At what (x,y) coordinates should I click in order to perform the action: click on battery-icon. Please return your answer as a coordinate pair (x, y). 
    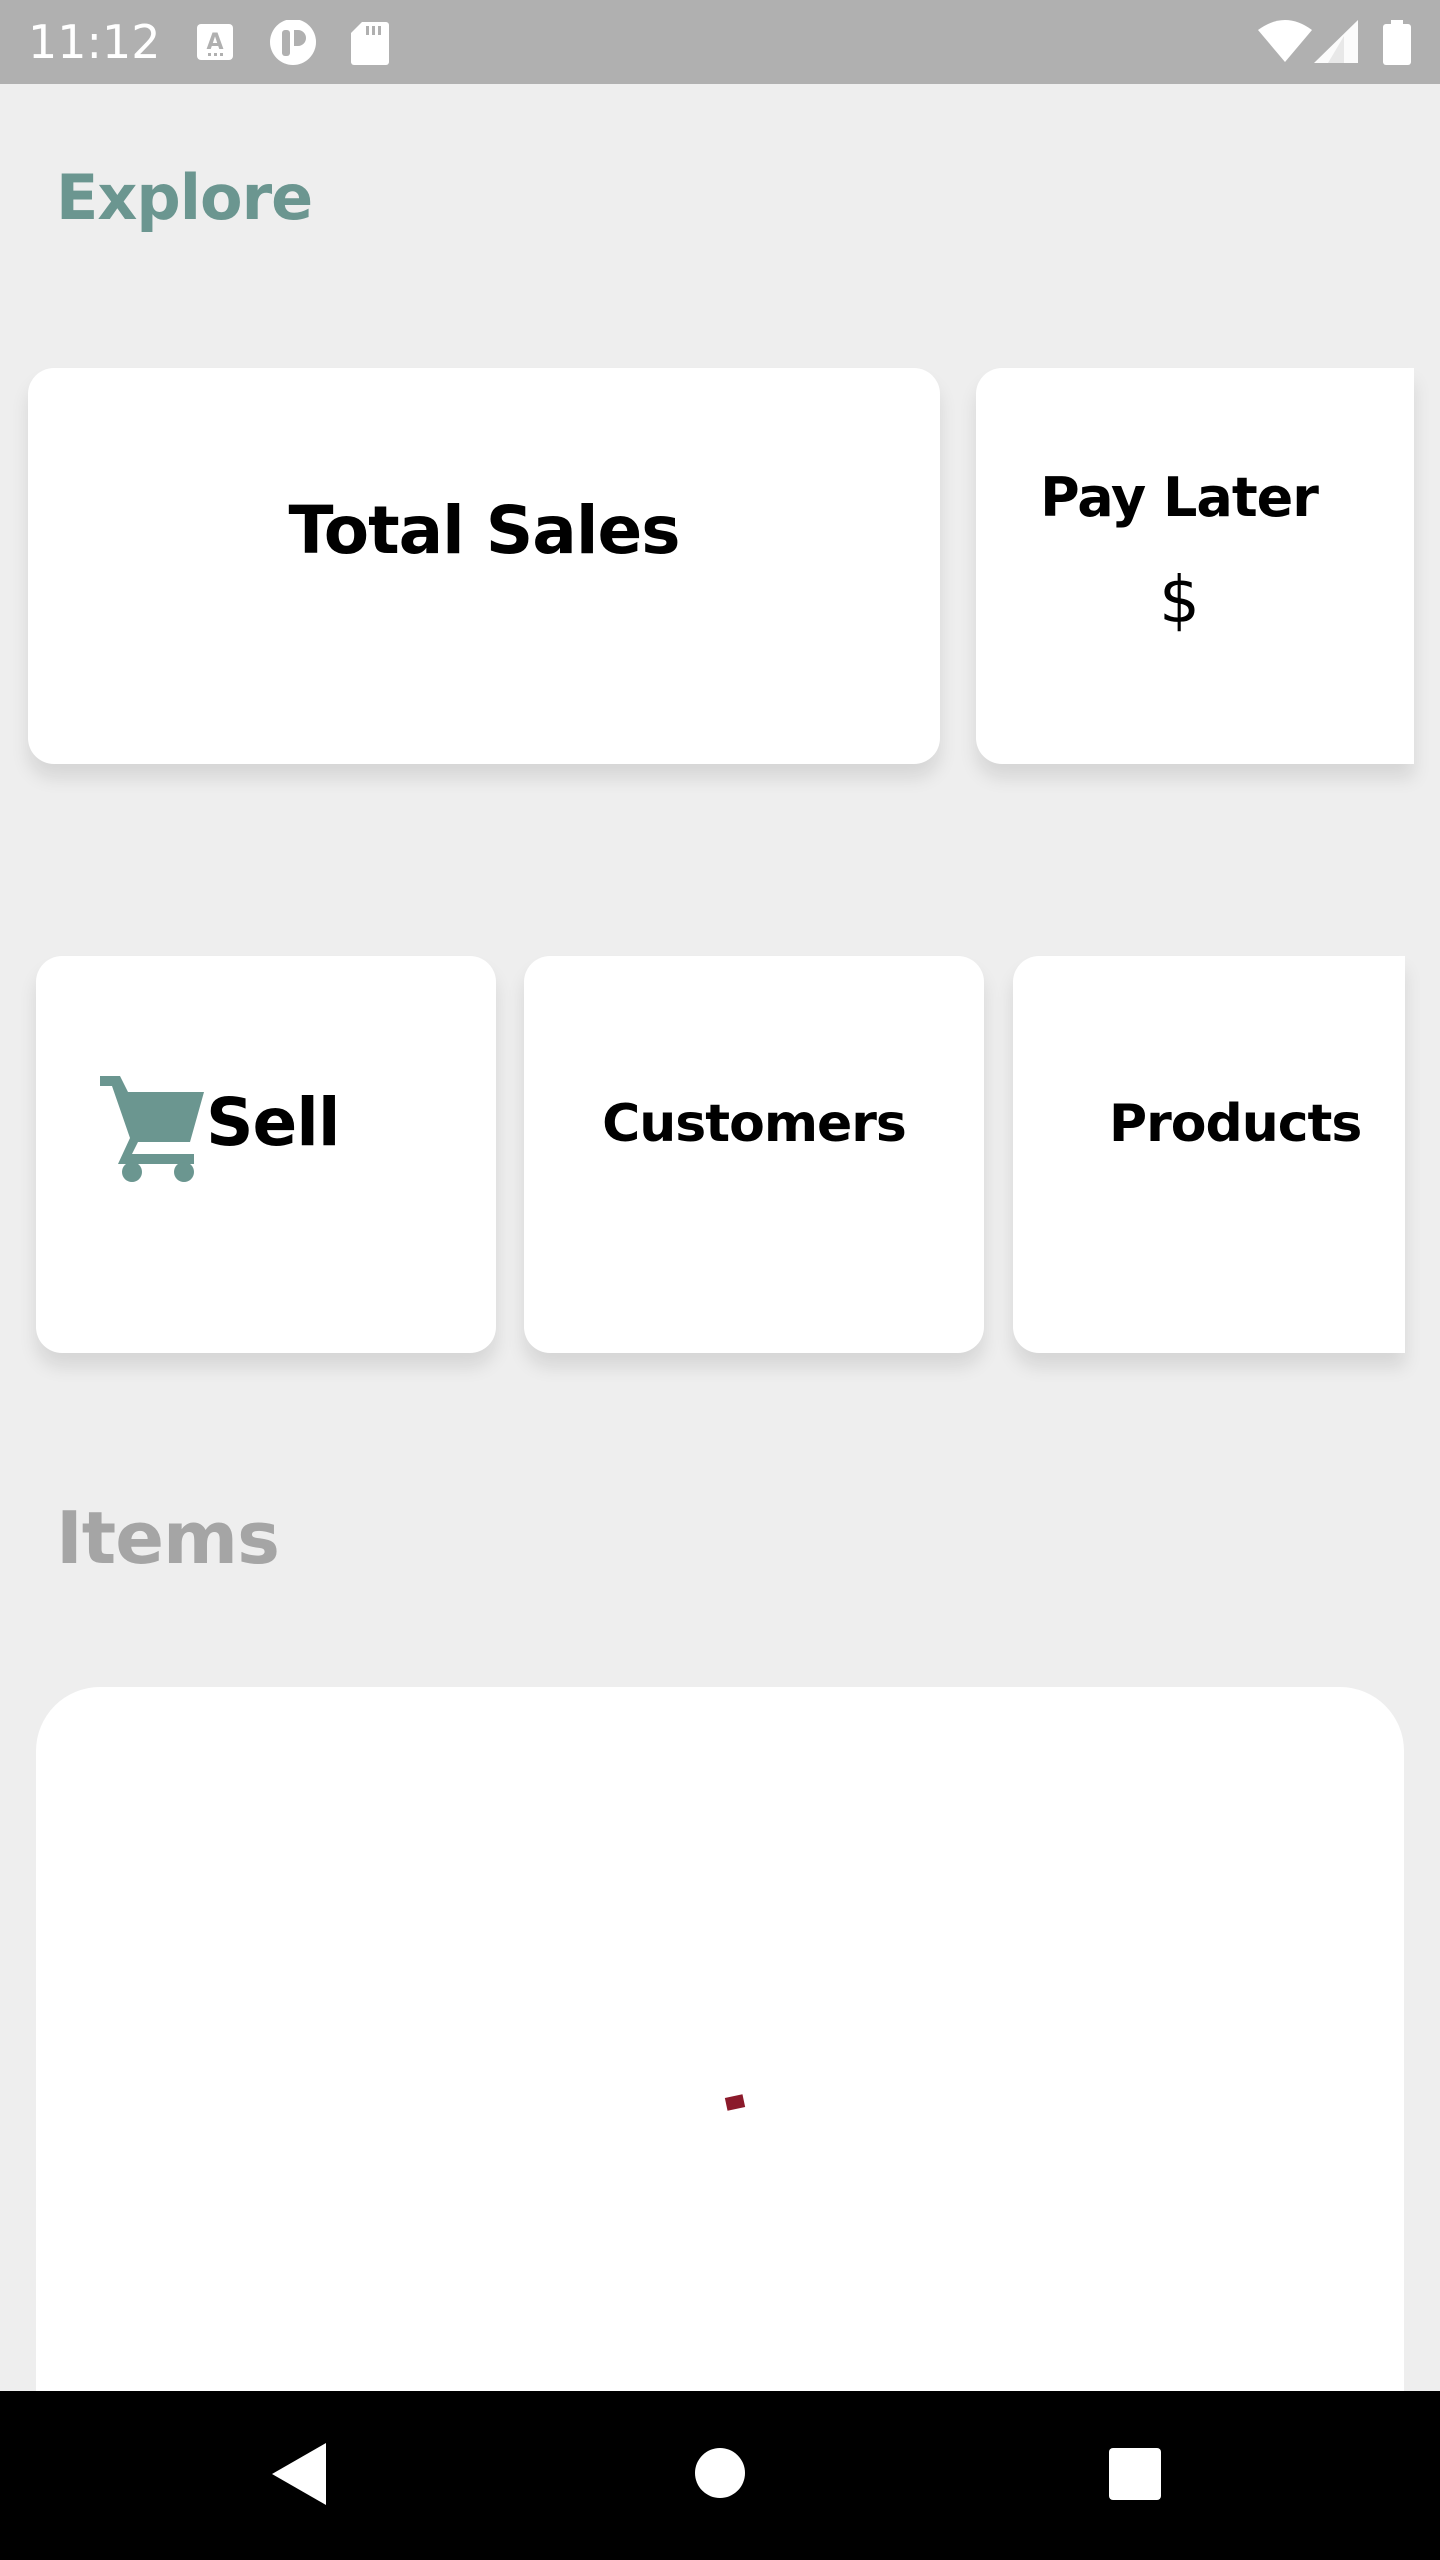
    Looking at the image, I should click on (1397, 45).